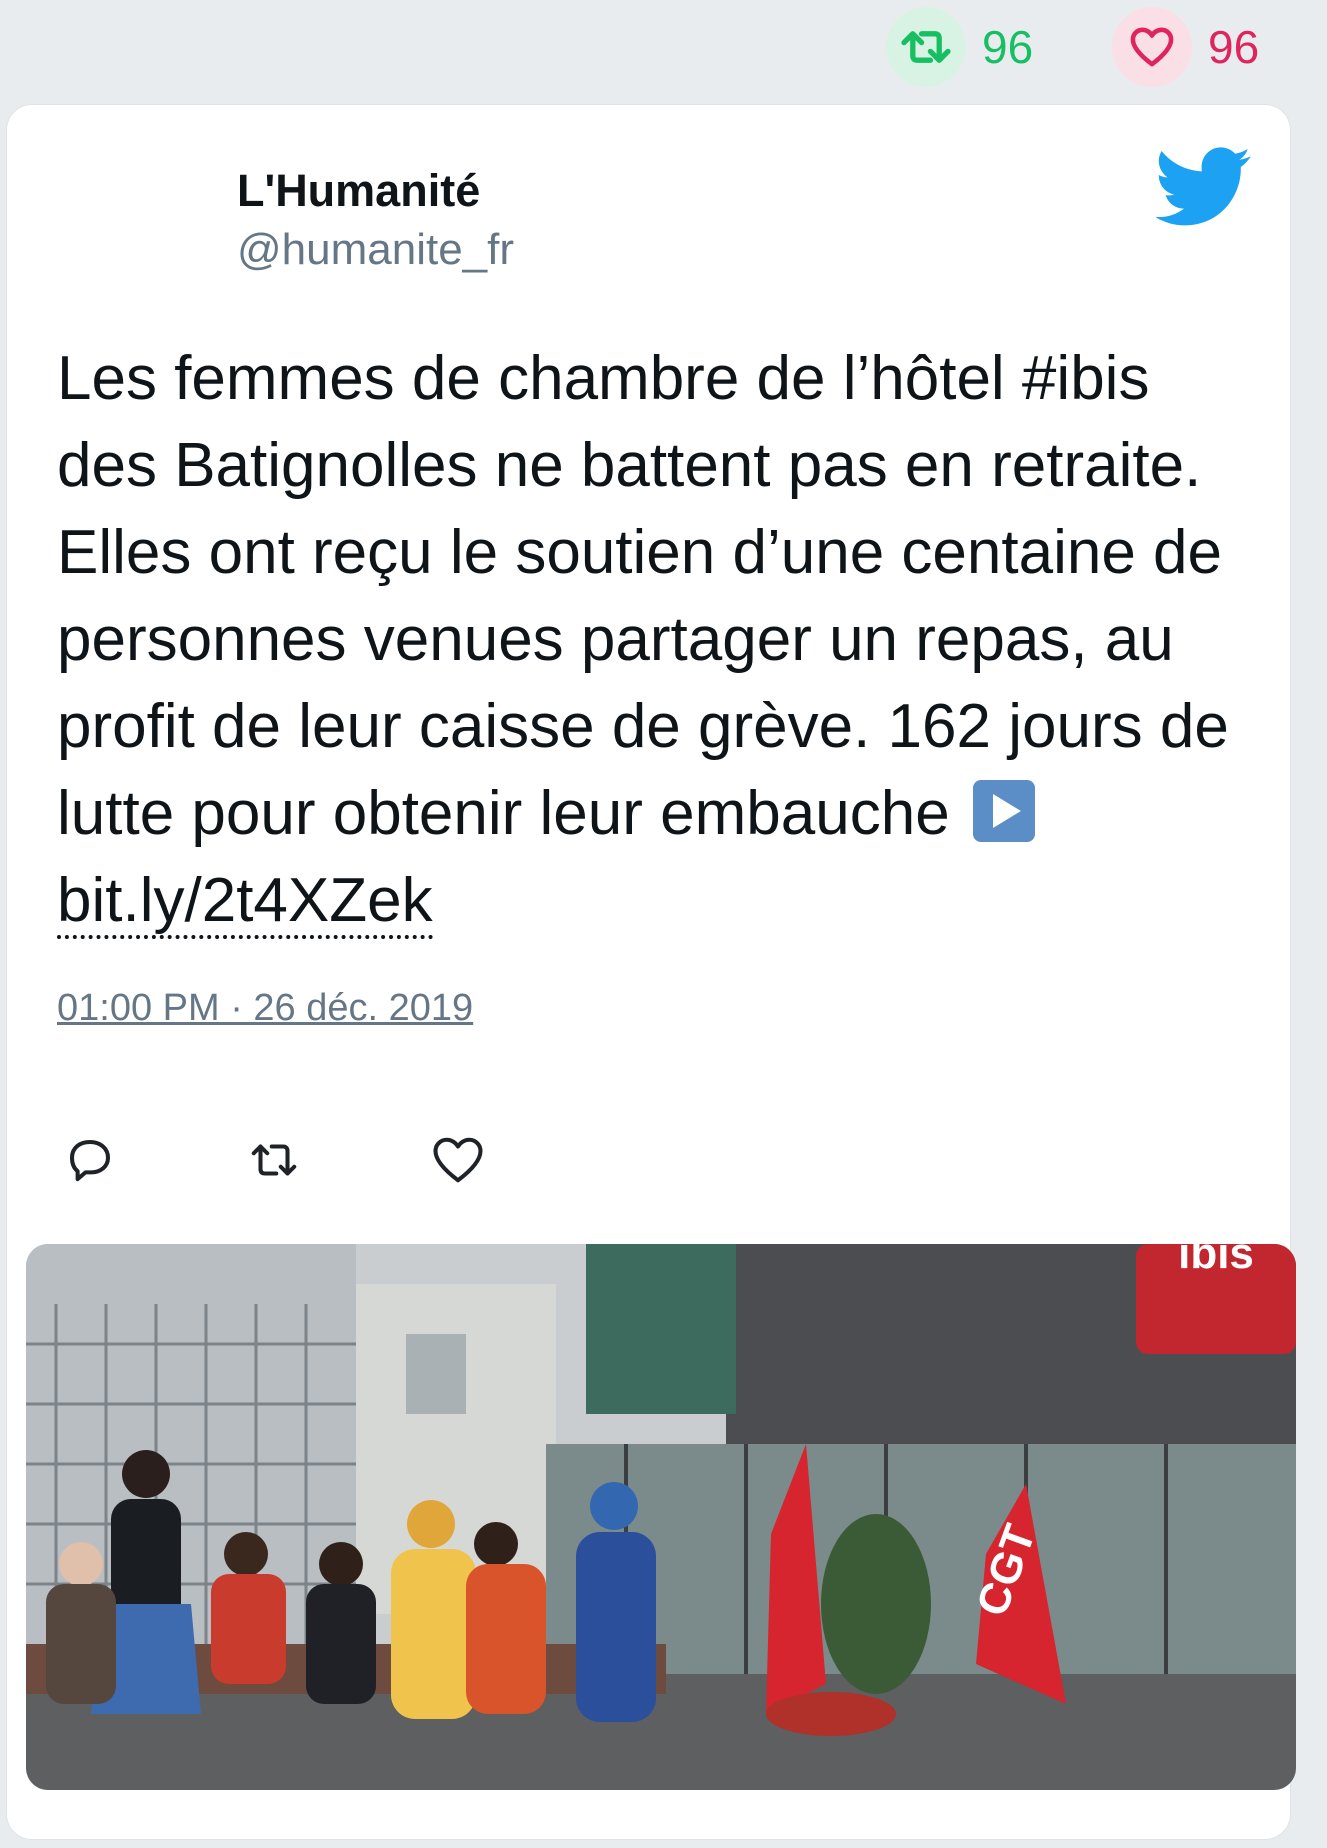 Image resolution: width=1327 pixels, height=1848 pixels. I want to click on like-stat: 96, so click(1186, 47).